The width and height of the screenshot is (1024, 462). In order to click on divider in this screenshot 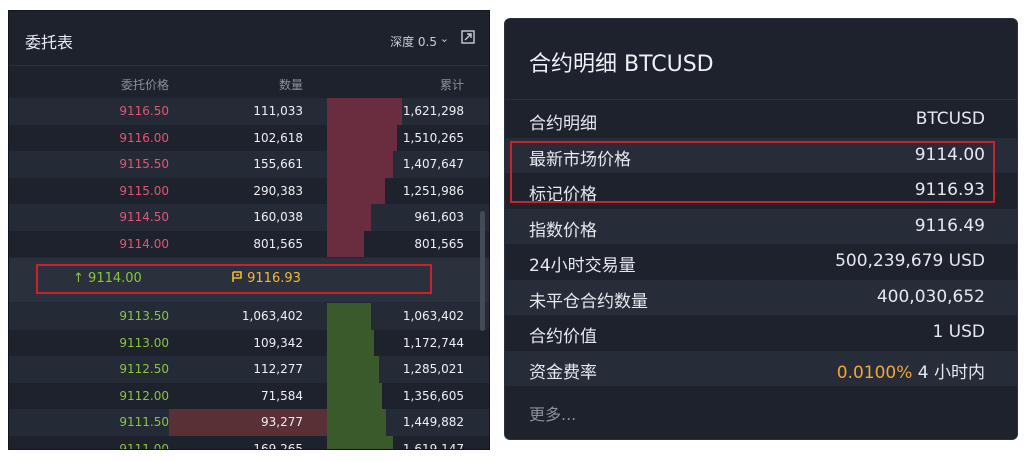, I will do `click(761, 99)`.